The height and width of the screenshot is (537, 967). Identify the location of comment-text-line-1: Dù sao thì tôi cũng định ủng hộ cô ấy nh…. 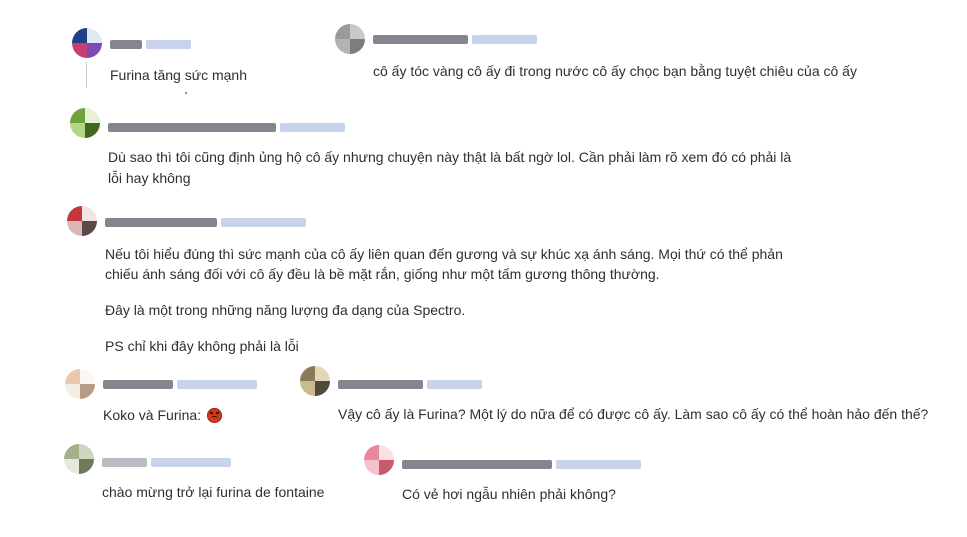
(450, 157).